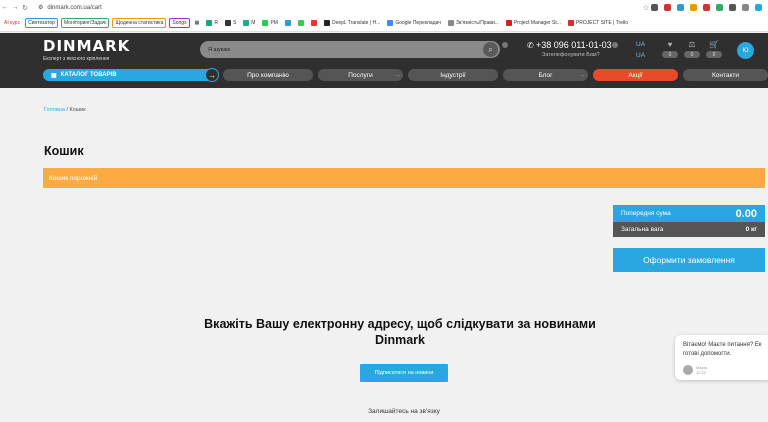  I want to click on menu-item-contacts: Контакти, so click(725, 75).